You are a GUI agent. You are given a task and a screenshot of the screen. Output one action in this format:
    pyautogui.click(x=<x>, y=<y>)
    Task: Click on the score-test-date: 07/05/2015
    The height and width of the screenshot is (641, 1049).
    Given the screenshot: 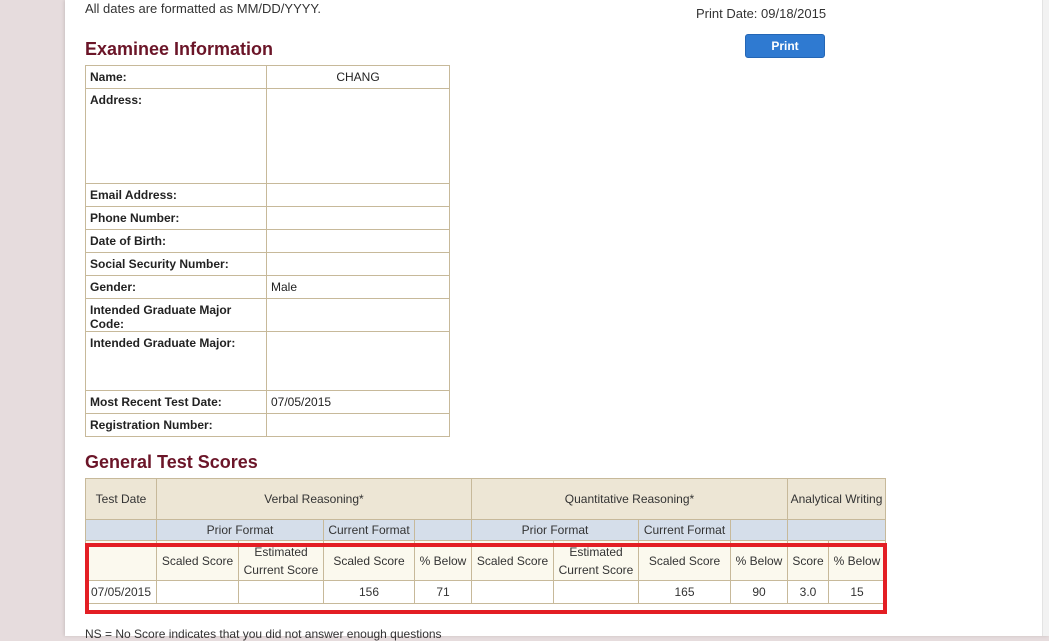 What is the action you would take?
    pyautogui.click(x=121, y=592)
    